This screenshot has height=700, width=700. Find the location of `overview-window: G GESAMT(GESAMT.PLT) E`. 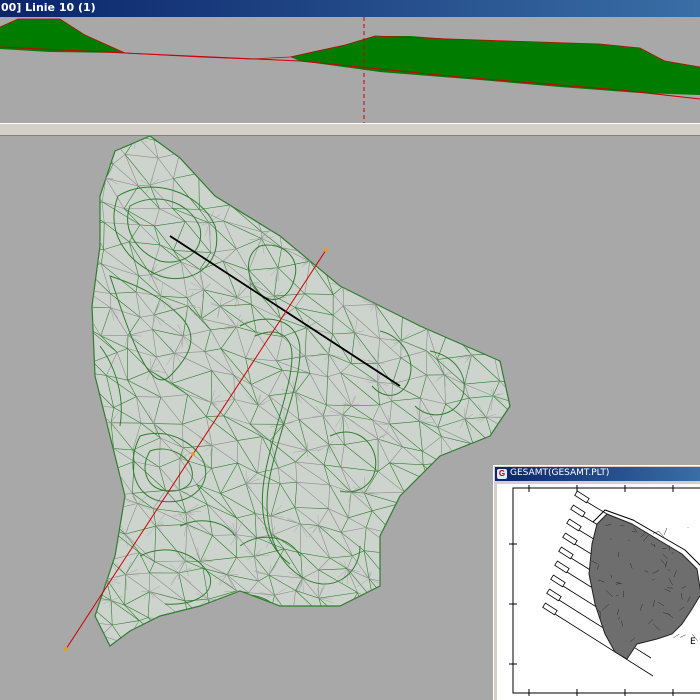

overview-window: G GESAMT(GESAMT.PLT) E is located at coordinates (596, 582).